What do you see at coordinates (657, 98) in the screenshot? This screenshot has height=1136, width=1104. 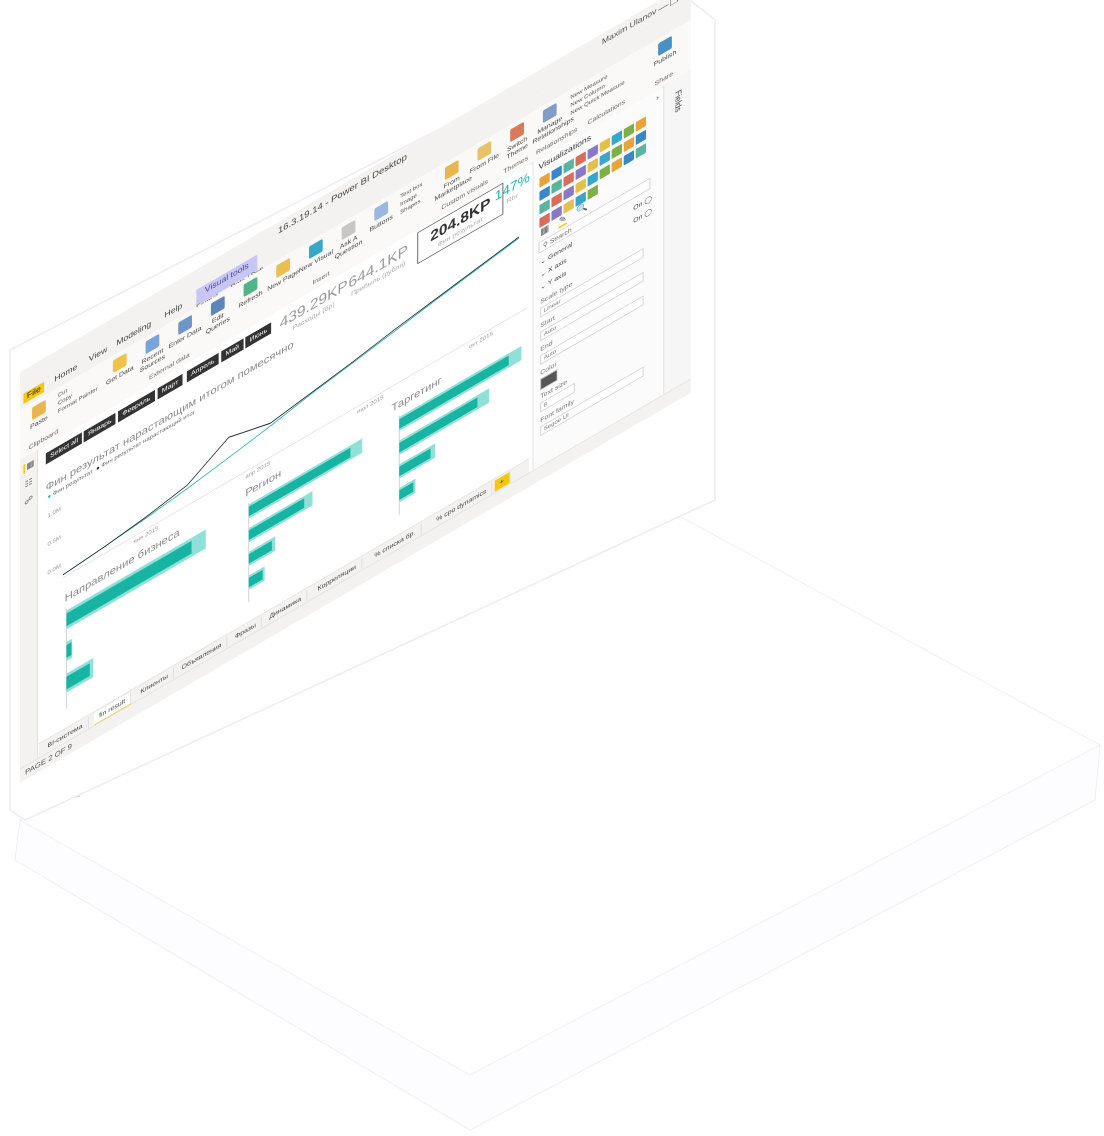 I see `collapse-icon: ›` at bounding box center [657, 98].